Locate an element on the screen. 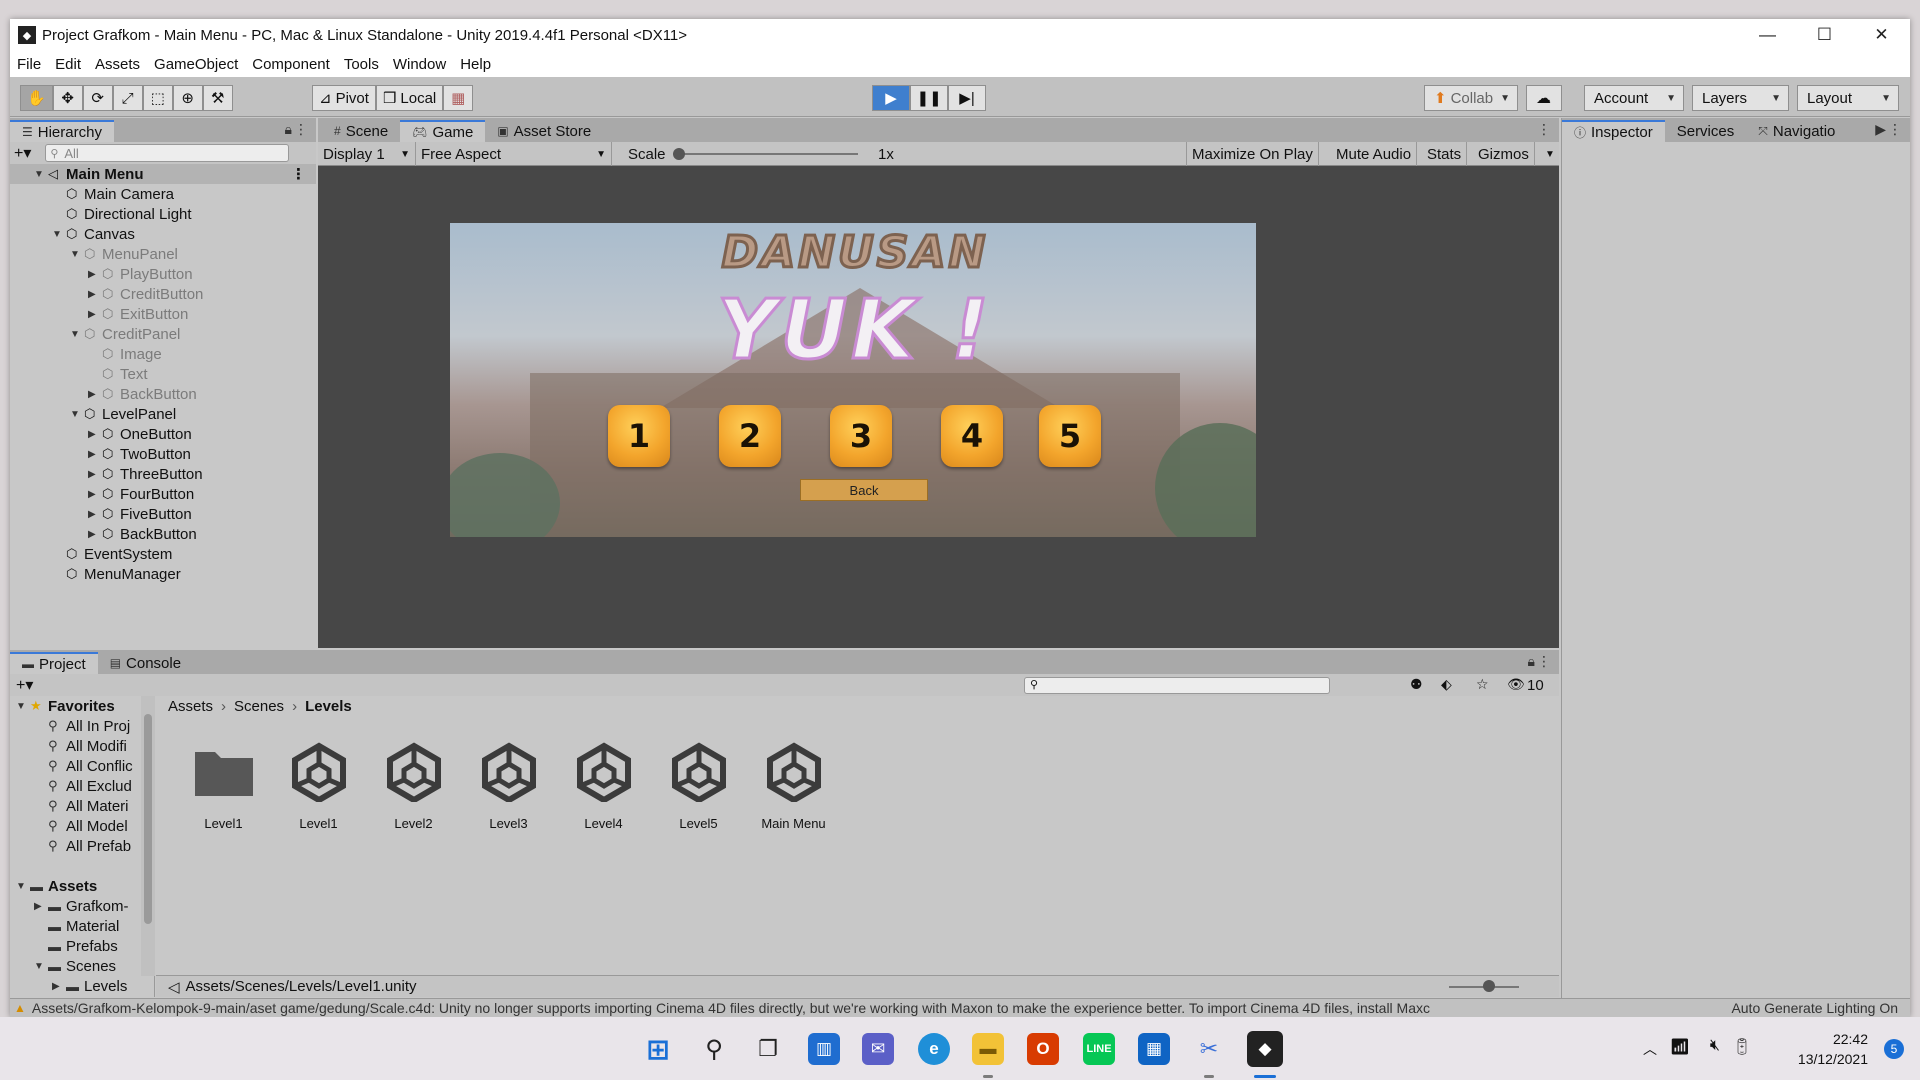 This screenshot has width=1920, height=1080. step-button: ▶| is located at coordinates (967, 98).